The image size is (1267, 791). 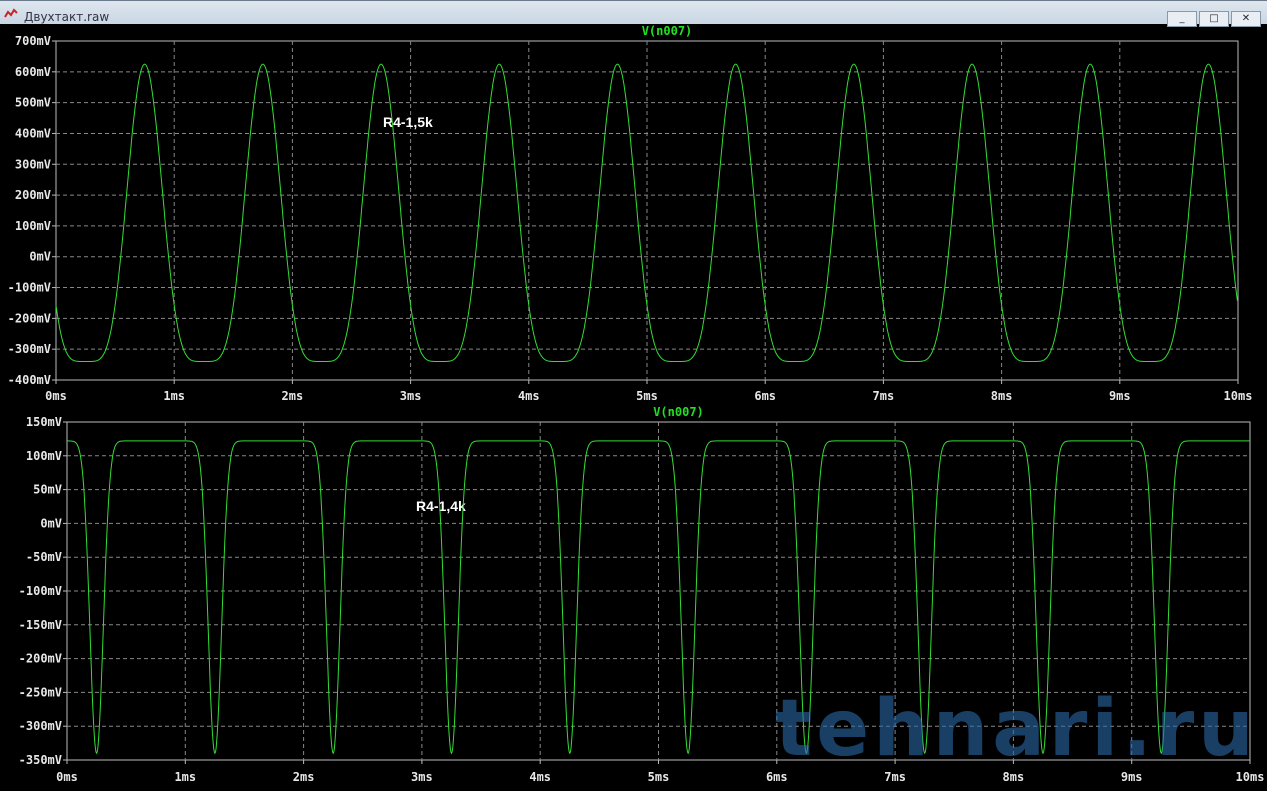 I want to click on x-tick-label: 9ms, so click(x=1120, y=396).